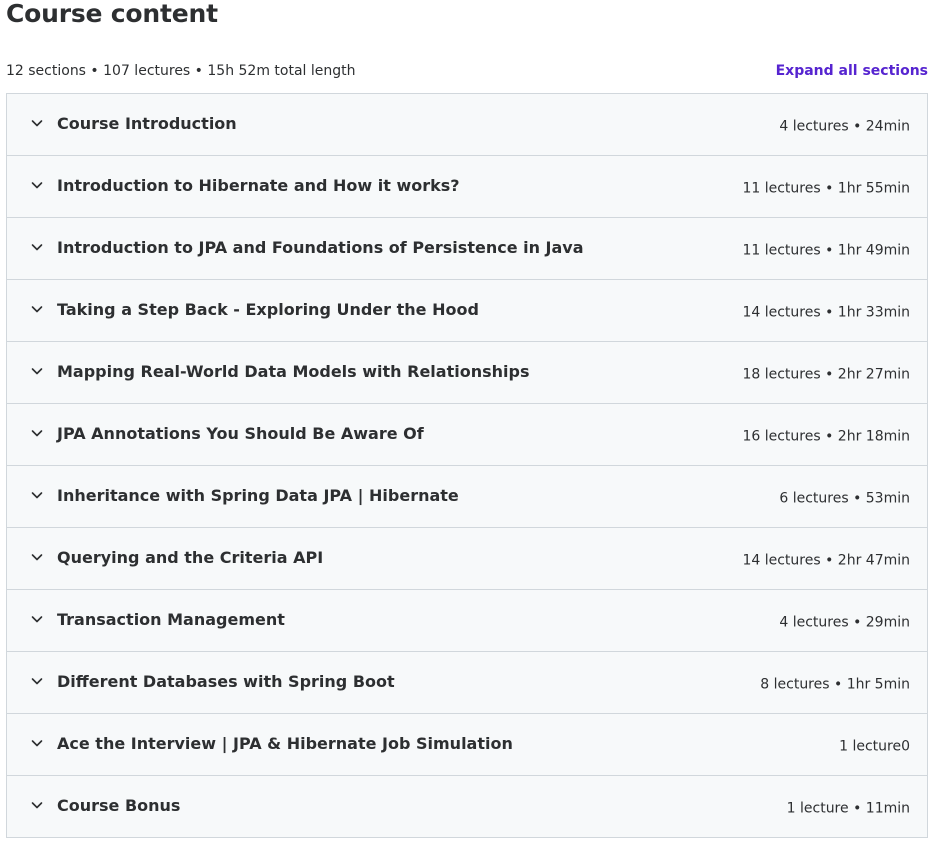  Describe the element at coordinates (467, 125) in the screenshot. I see `section-row: Course Introduction 4 lectures • 24min` at that location.